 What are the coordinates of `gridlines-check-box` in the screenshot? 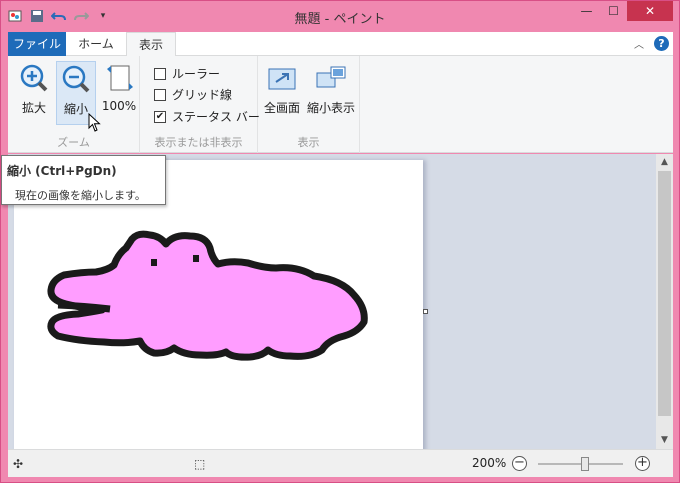 It's located at (160, 94).